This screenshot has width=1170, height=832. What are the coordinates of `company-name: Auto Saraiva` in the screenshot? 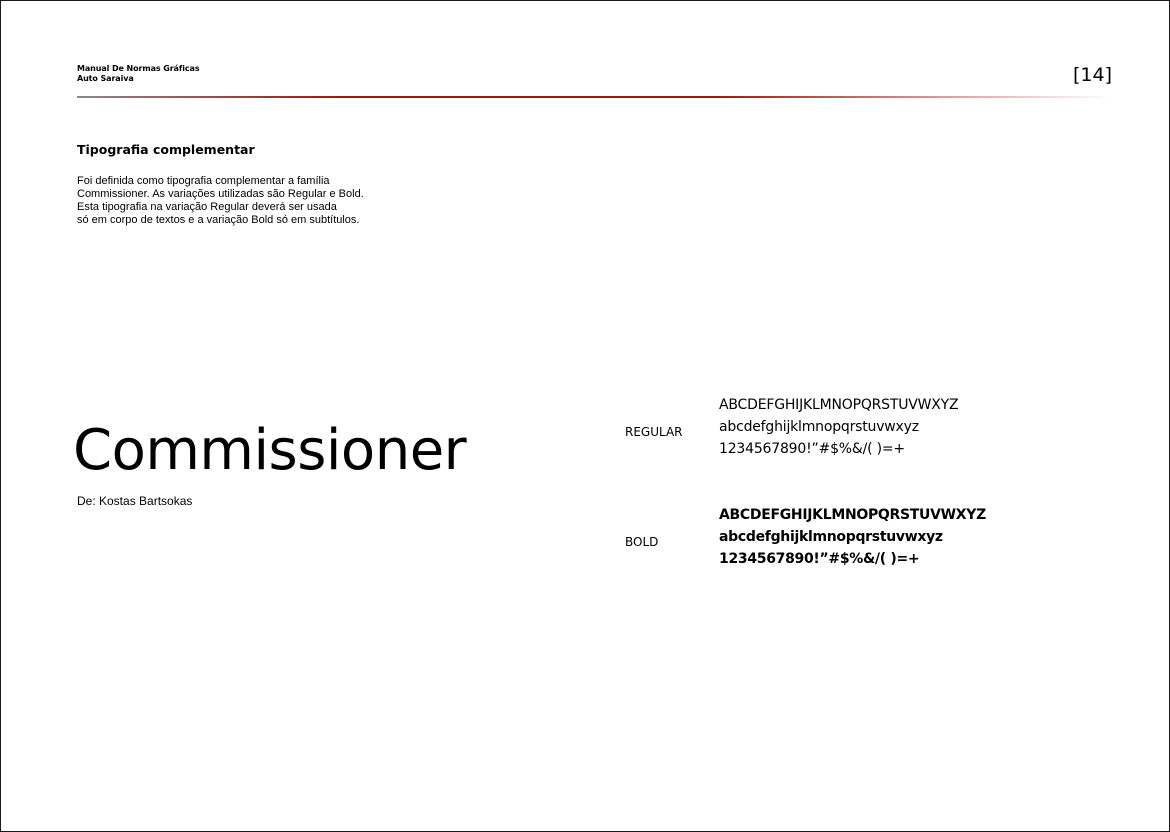 It's located at (105, 78).